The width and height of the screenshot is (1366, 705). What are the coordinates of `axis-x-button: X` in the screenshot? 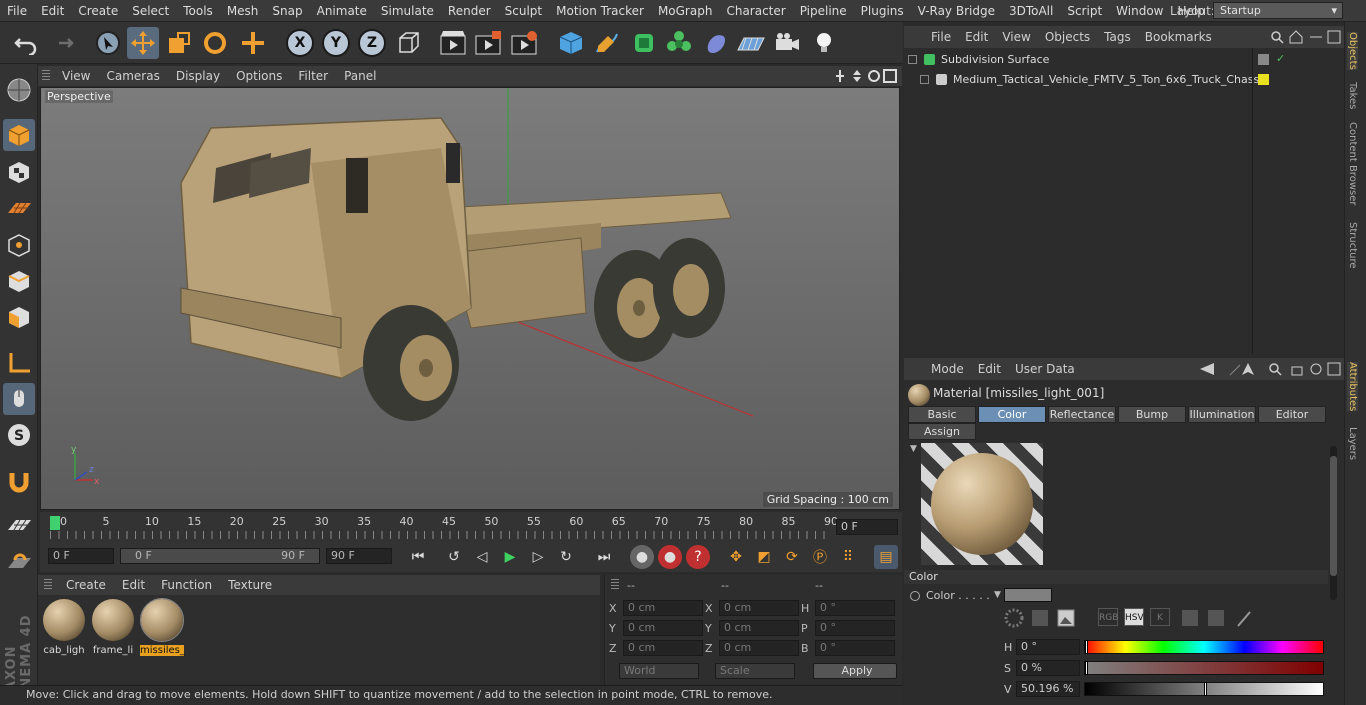 It's located at (300, 43).